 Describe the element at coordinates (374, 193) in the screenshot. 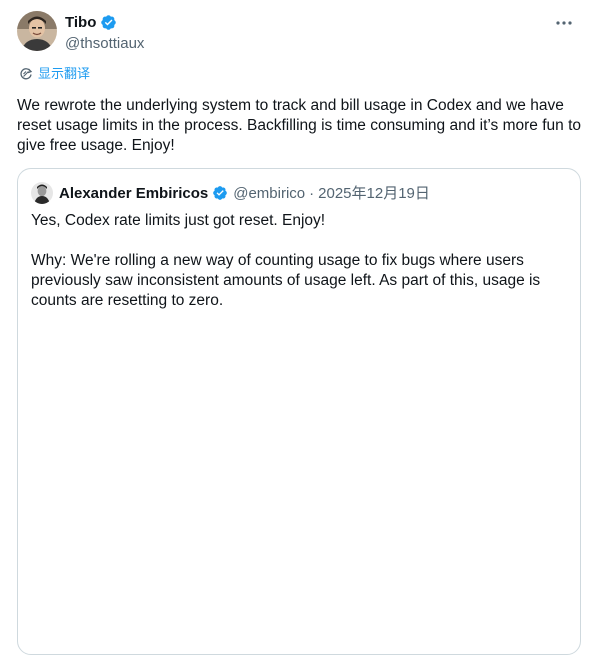

I see `quoted-tweet-date: 2025年12月19日` at that location.